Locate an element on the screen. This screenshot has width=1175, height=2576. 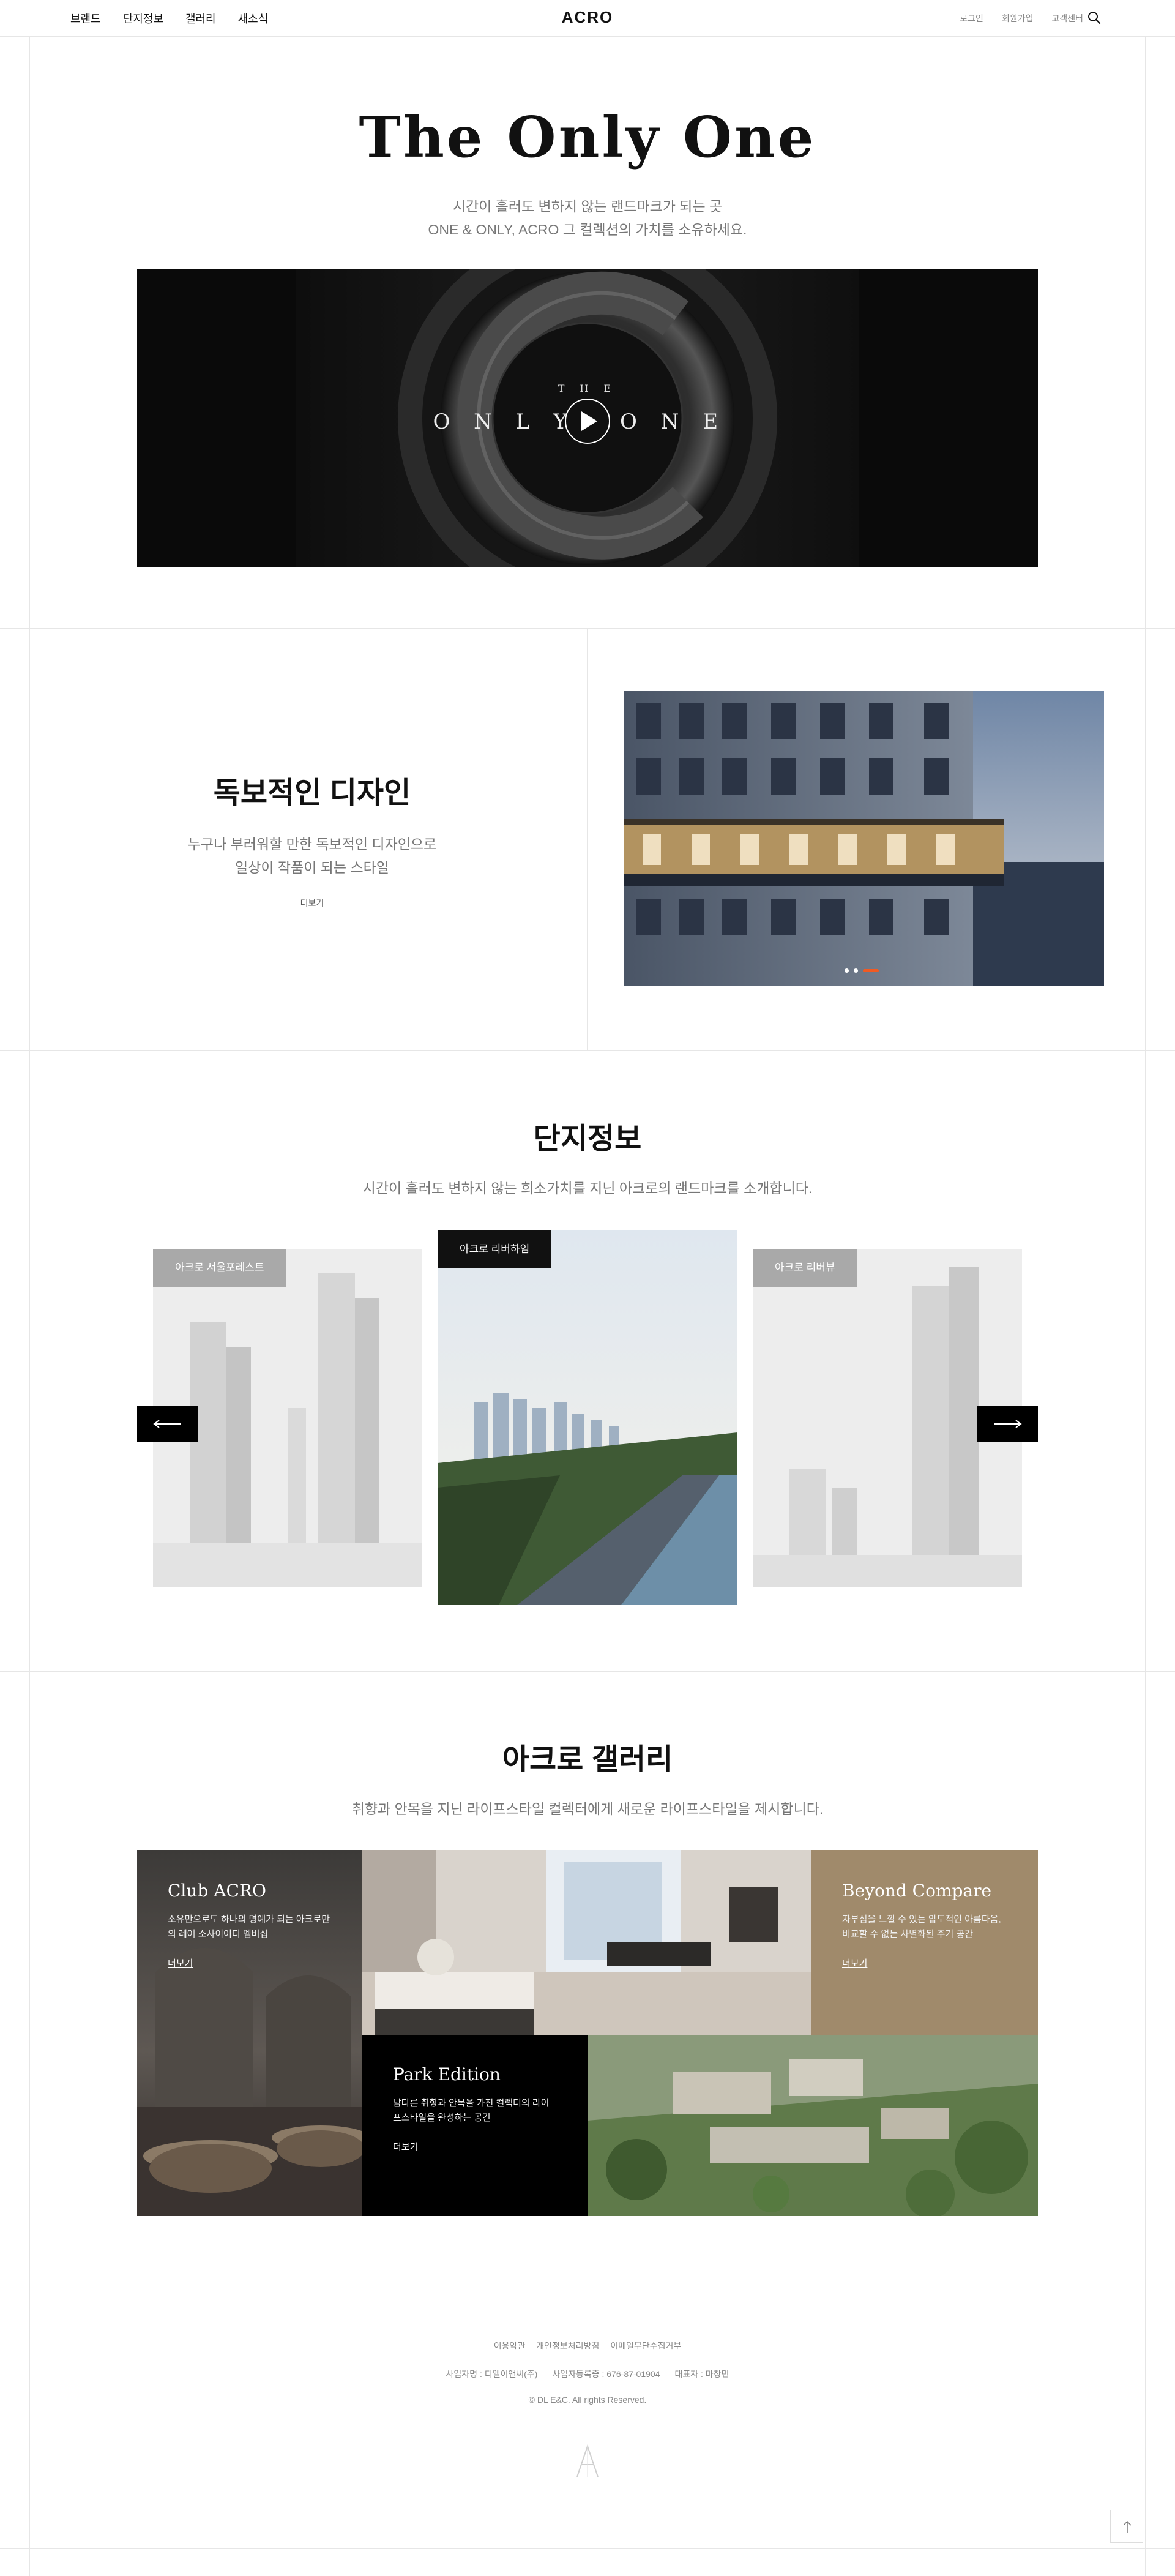
privacy-link: 개인정보처리방침 is located at coordinates (567, 2346).